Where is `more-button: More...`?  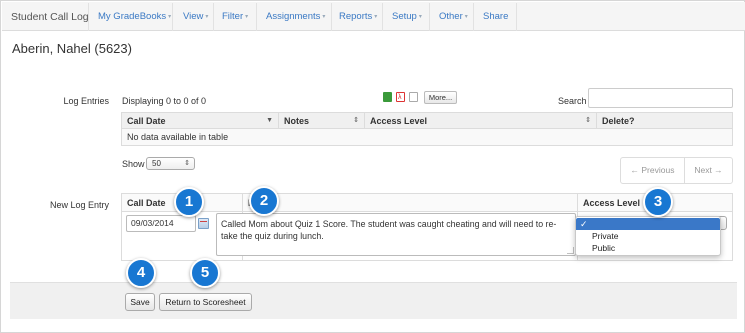 more-button: More... is located at coordinates (440, 97).